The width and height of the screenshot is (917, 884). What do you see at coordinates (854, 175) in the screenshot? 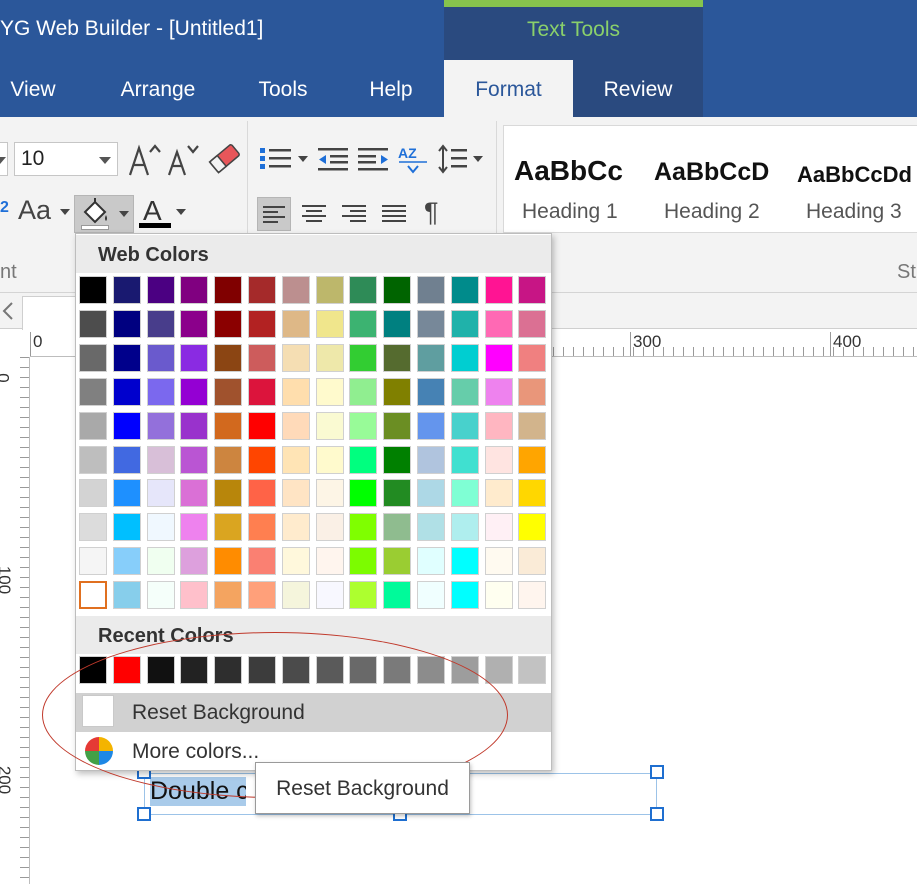
I see `style-heading-3-sample: AaBbCcDd` at bounding box center [854, 175].